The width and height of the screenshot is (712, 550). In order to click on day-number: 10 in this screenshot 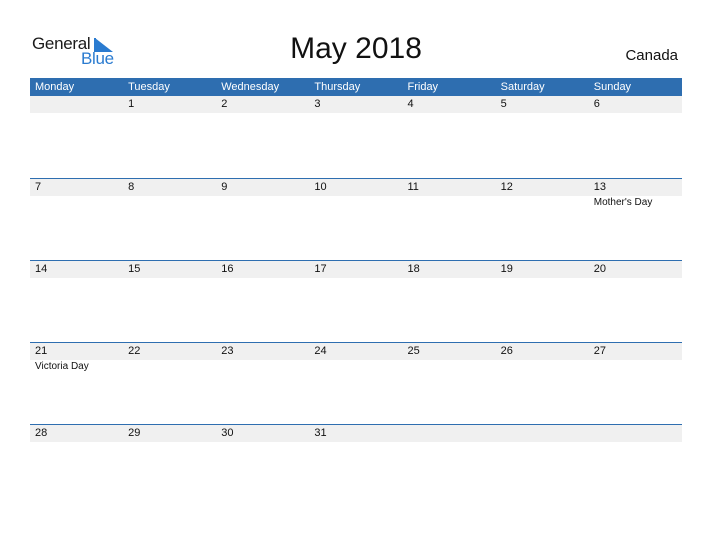, I will do `click(320, 187)`.